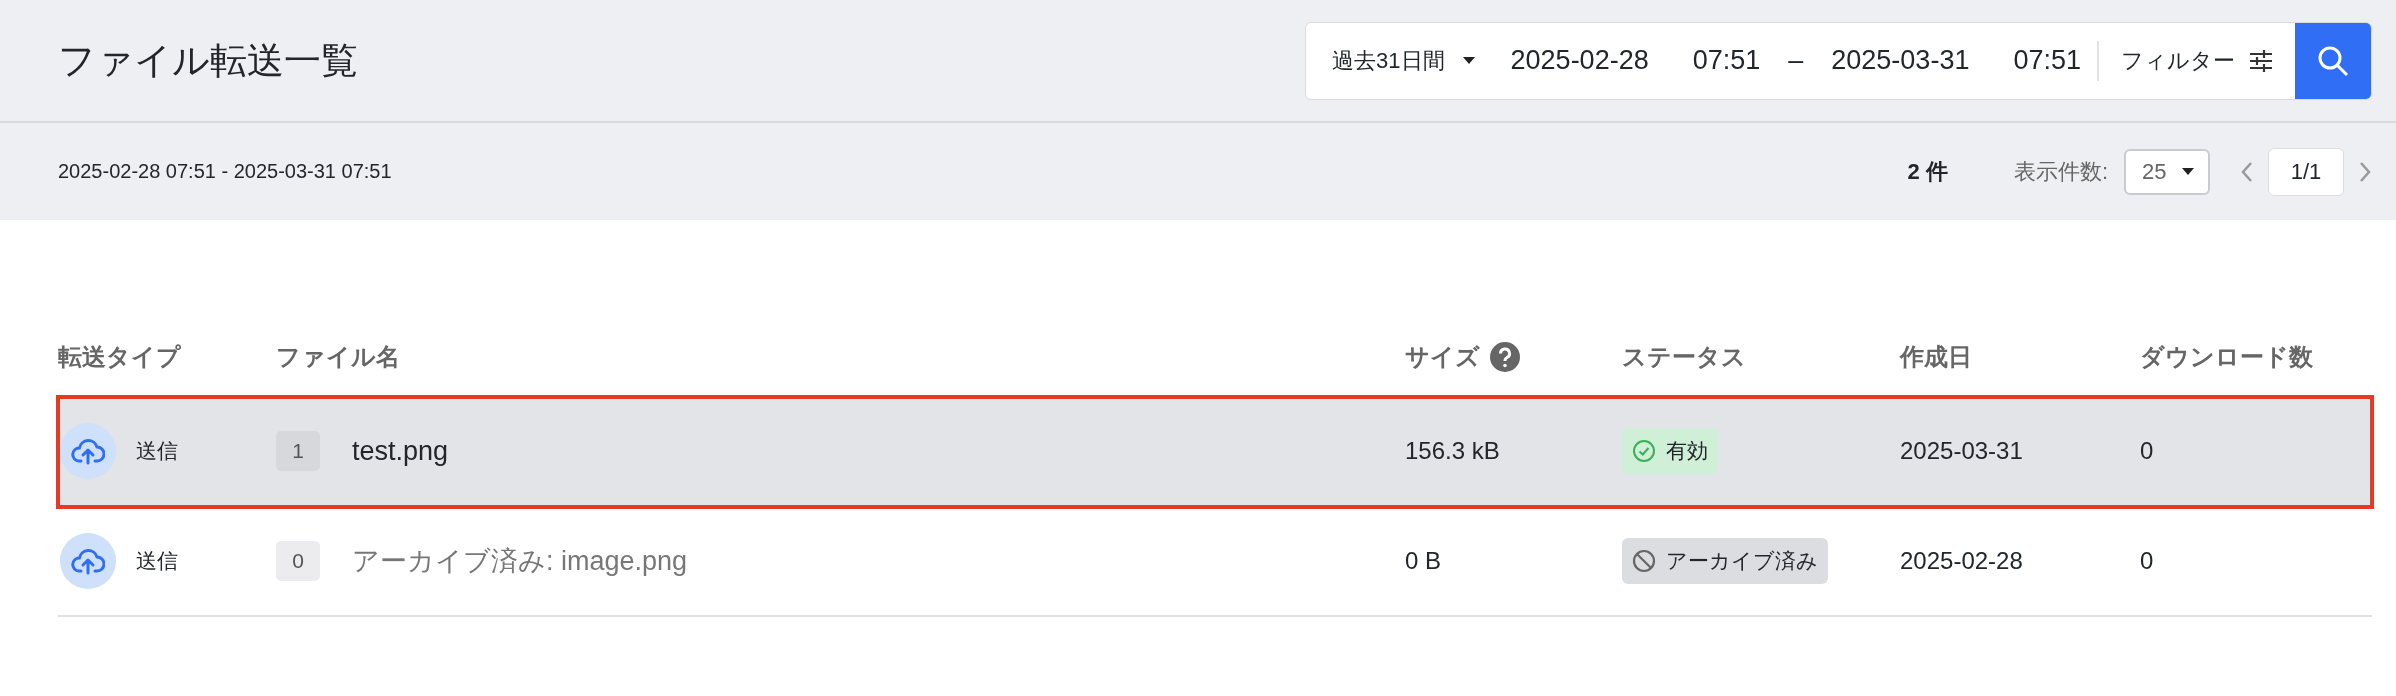  Describe the element at coordinates (2365, 171) in the screenshot. I see `next-icon` at that location.